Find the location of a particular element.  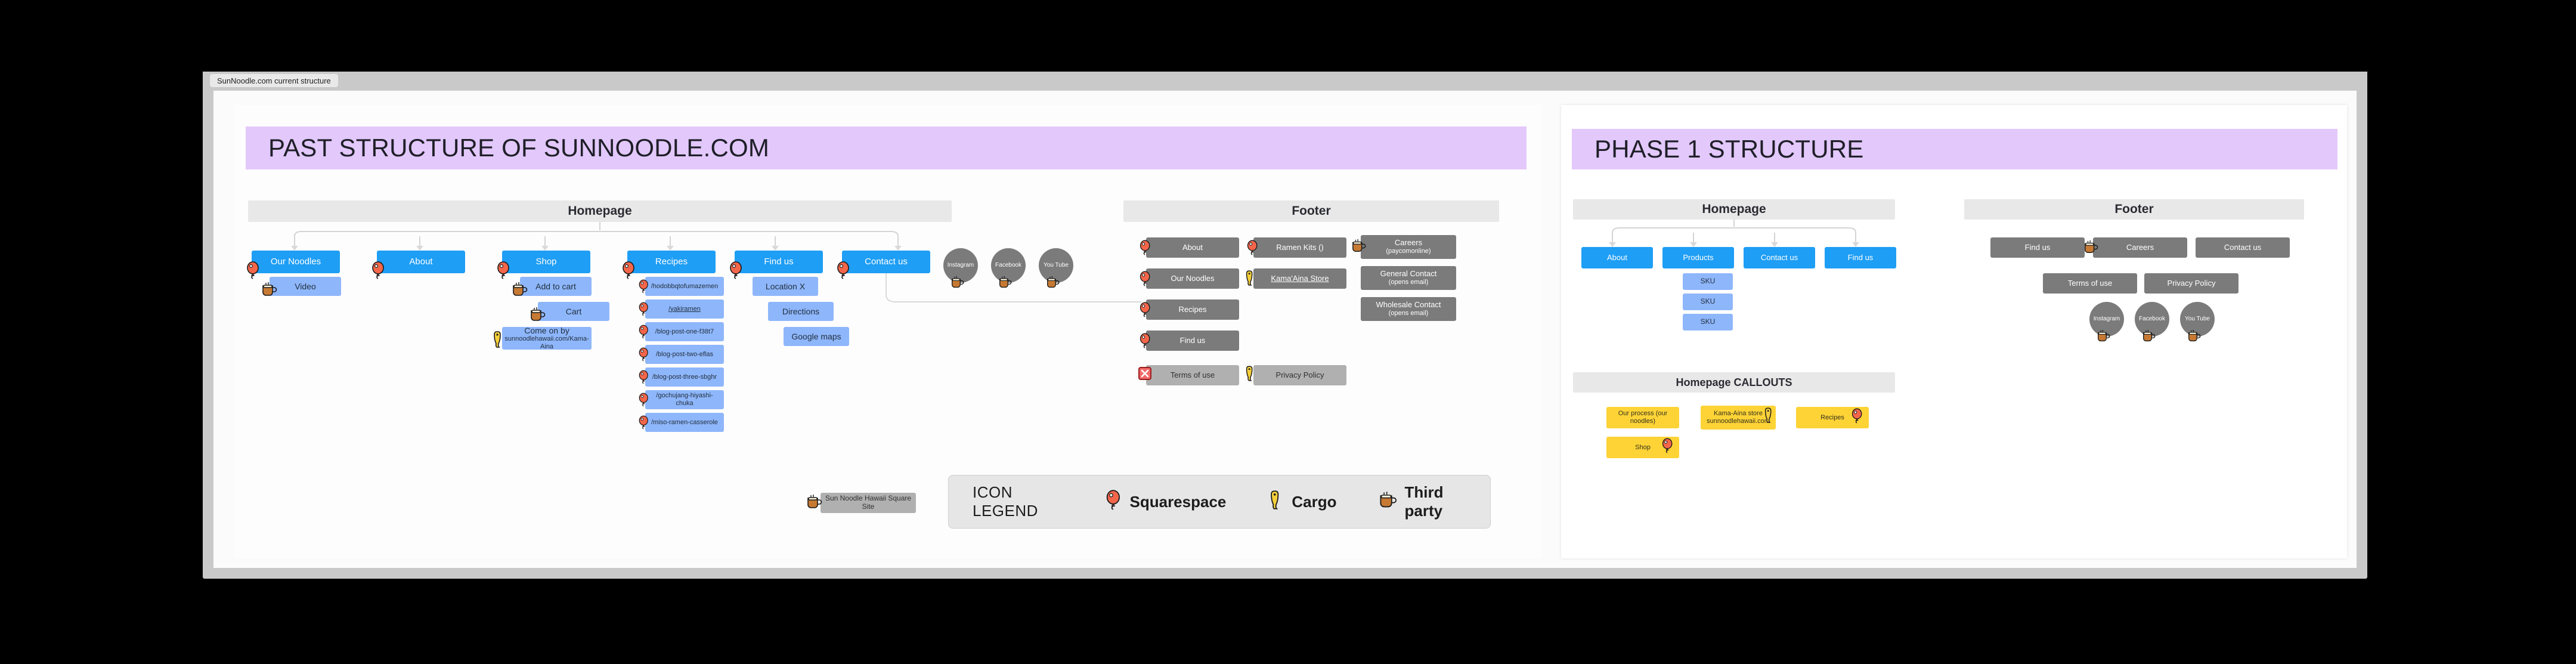

phase1-node-sku-2: SKU is located at coordinates (1708, 302).